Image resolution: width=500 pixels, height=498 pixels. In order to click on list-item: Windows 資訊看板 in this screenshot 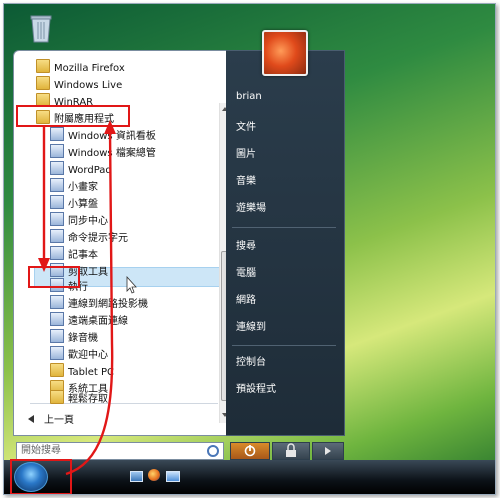, I will do `click(103, 134)`.